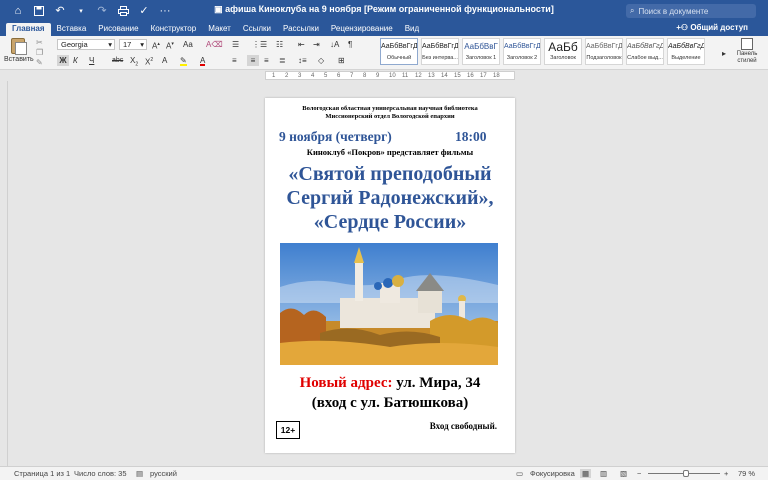 The width and height of the screenshot is (768, 480). I want to click on tab-design: Конструктор, so click(174, 29).